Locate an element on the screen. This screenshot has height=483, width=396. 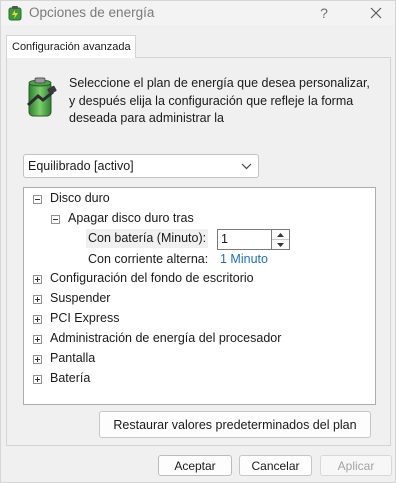
tree-item-bateria: Batería is located at coordinates (198, 380).